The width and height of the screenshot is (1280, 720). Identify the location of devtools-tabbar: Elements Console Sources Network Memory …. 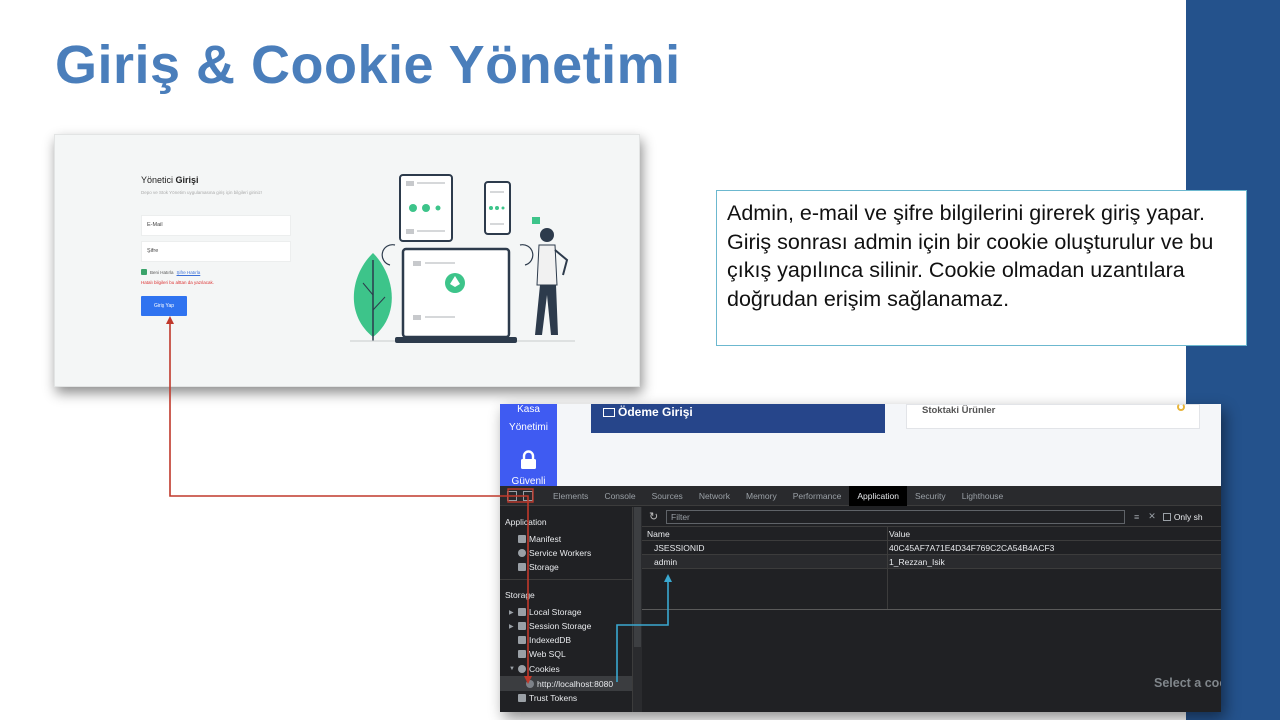
(860, 495).